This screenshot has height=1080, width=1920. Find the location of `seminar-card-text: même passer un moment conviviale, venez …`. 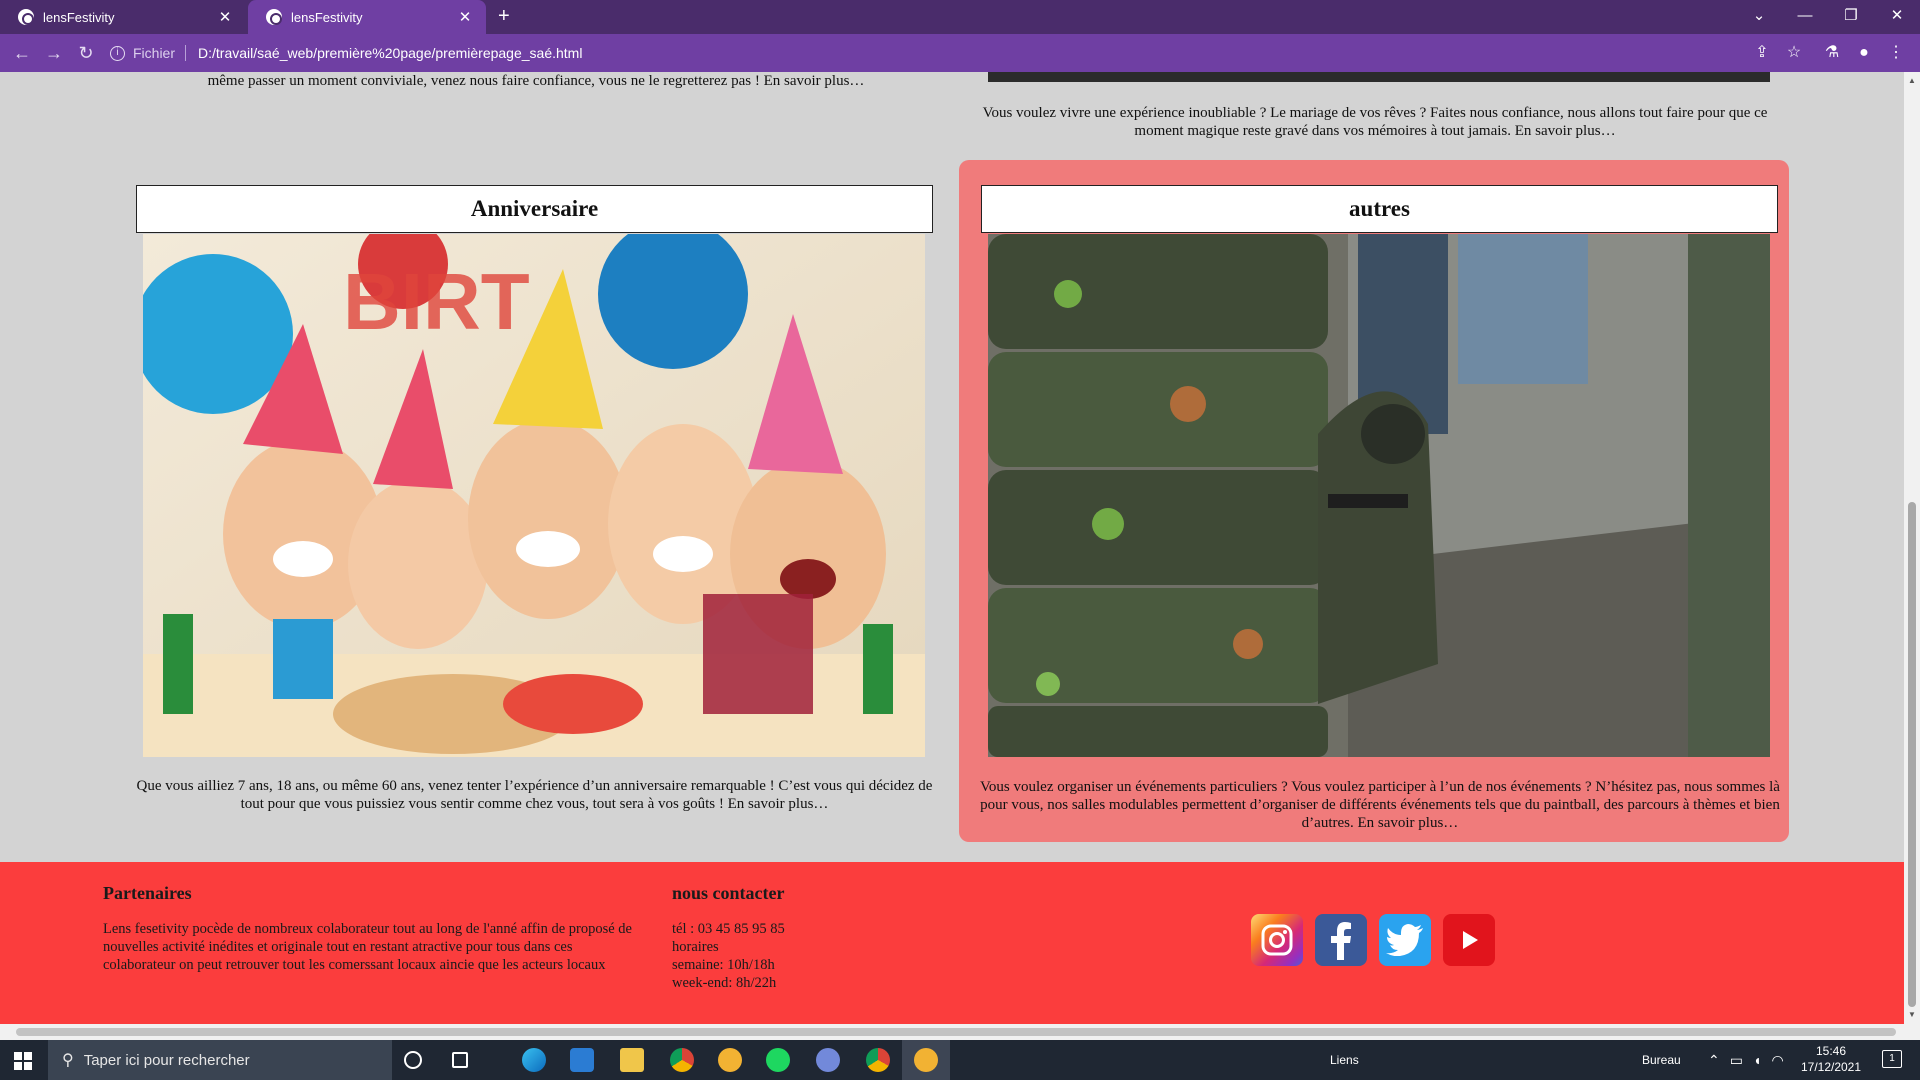

seminar-card-text: même passer un moment conviviale, venez … is located at coordinates (536, 81).